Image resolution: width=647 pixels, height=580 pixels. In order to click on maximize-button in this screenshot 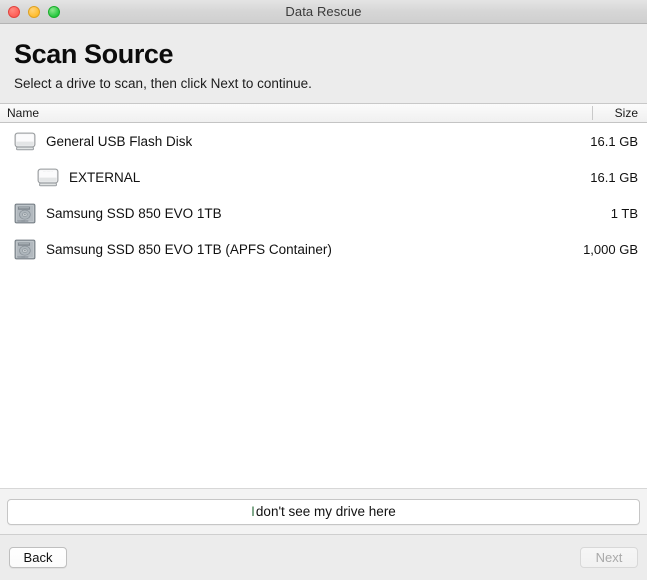, I will do `click(54, 11)`.